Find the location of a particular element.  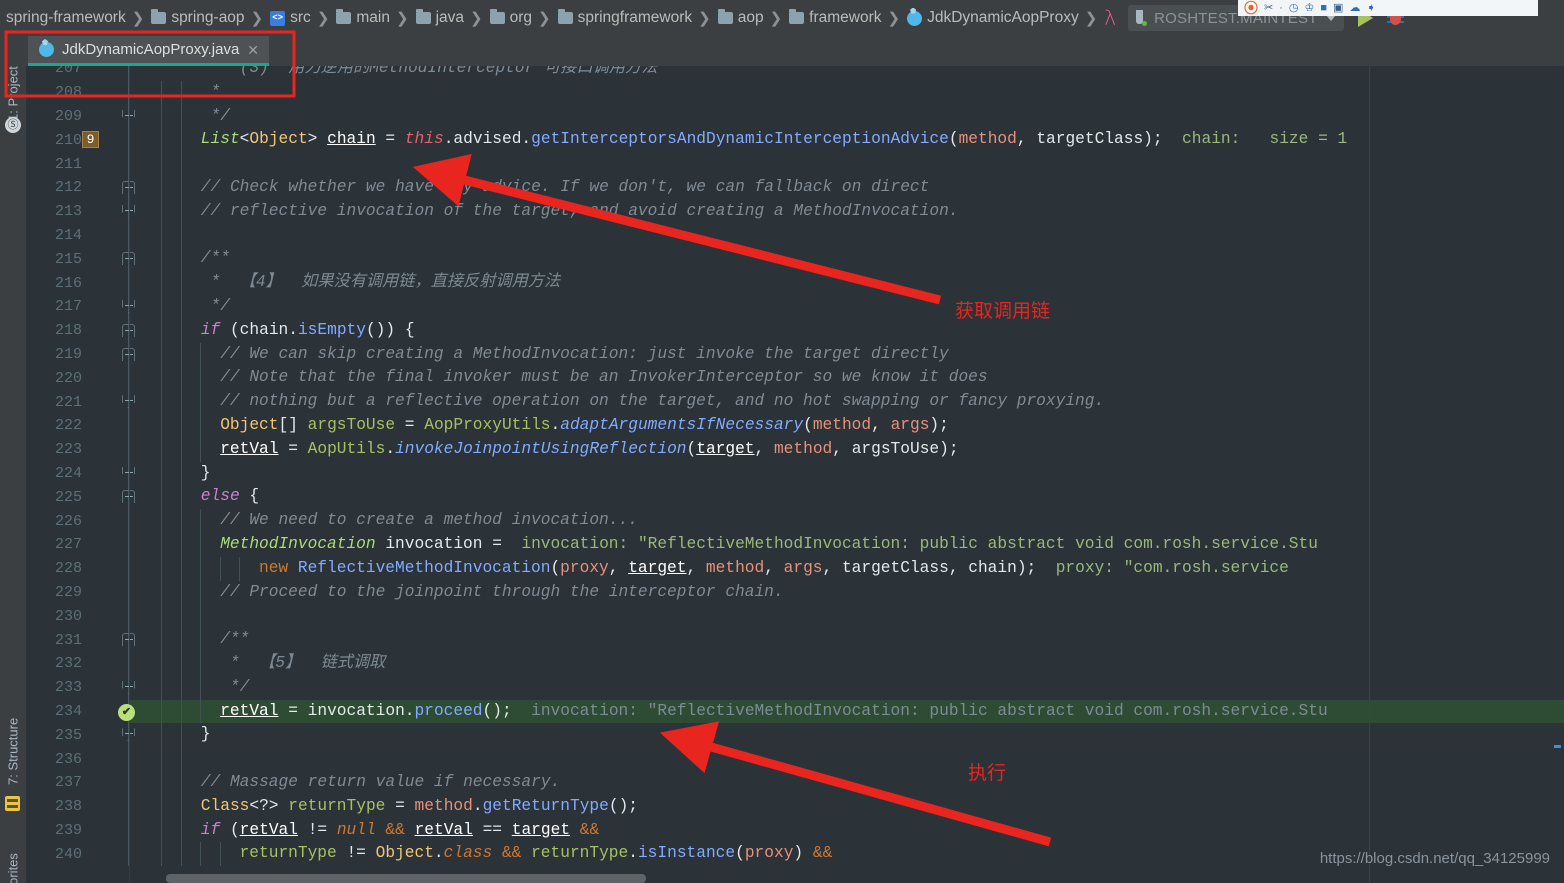

gutter-line: 225 is located at coordinates (80, 497).